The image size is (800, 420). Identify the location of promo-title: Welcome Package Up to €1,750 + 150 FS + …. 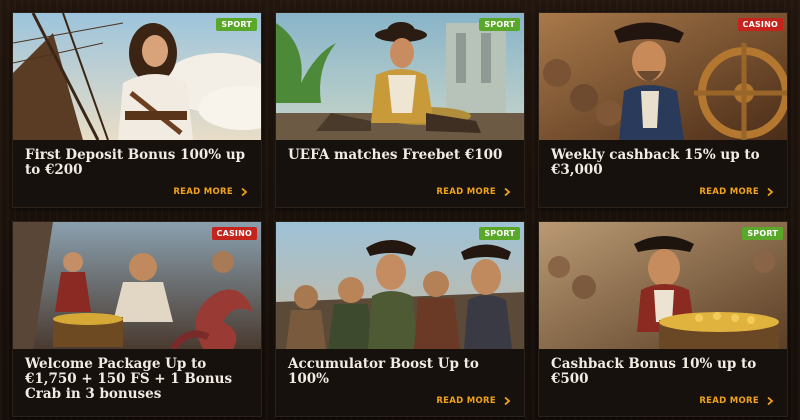
(129, 379).